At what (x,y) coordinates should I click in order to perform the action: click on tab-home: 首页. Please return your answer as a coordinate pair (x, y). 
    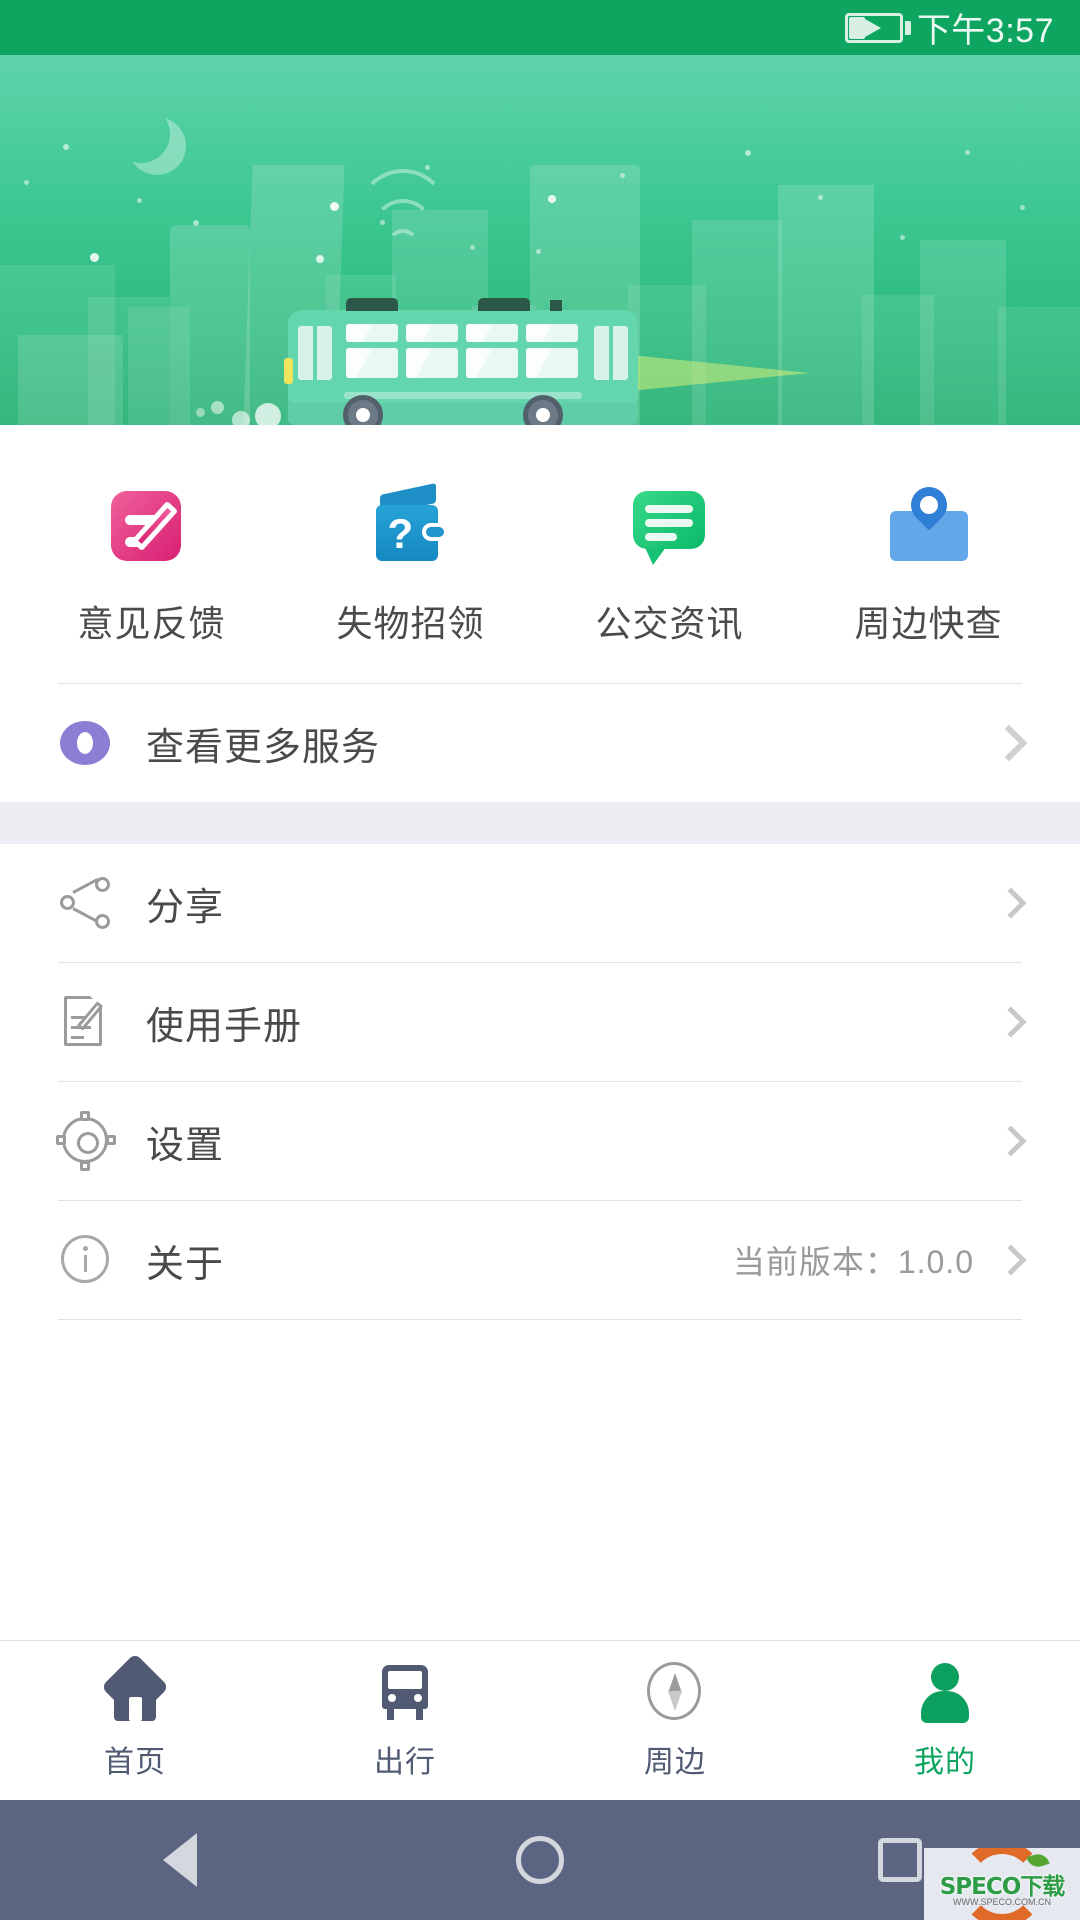
    Looking at the image, I should click on (135, 1716).